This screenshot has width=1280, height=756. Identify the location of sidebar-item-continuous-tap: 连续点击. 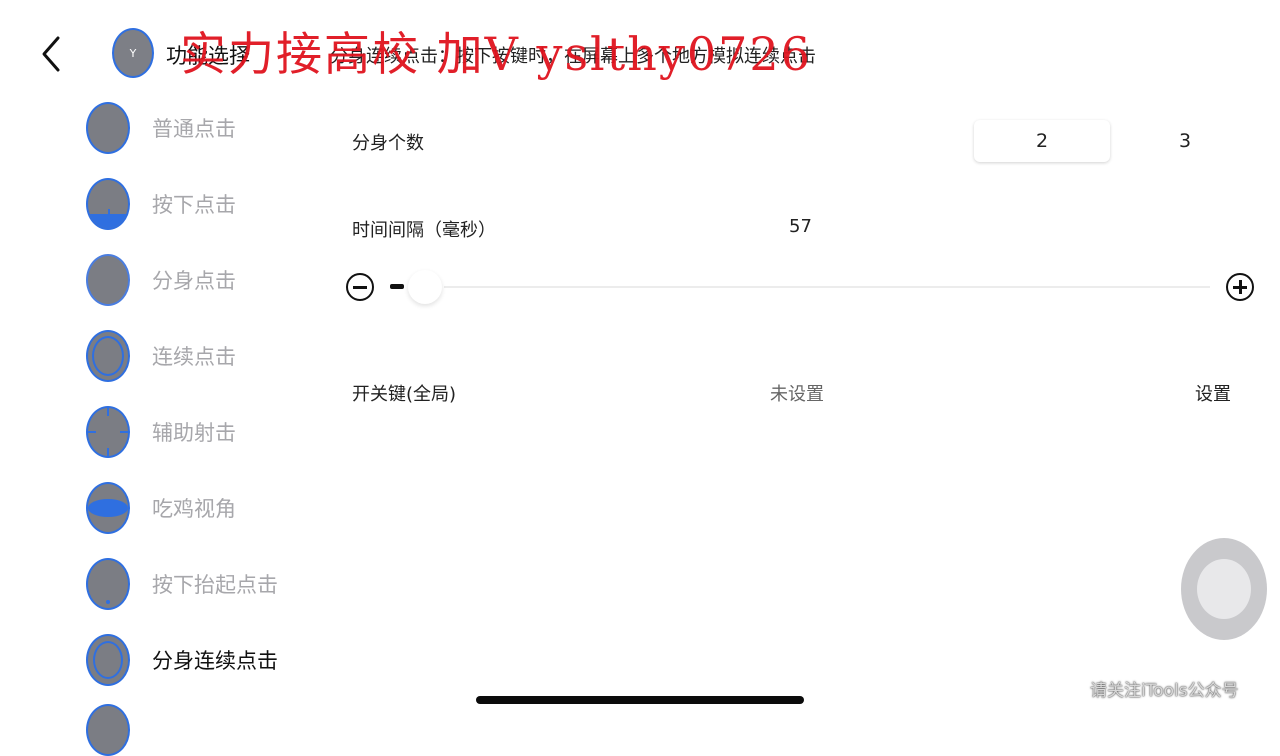
(161, 356).